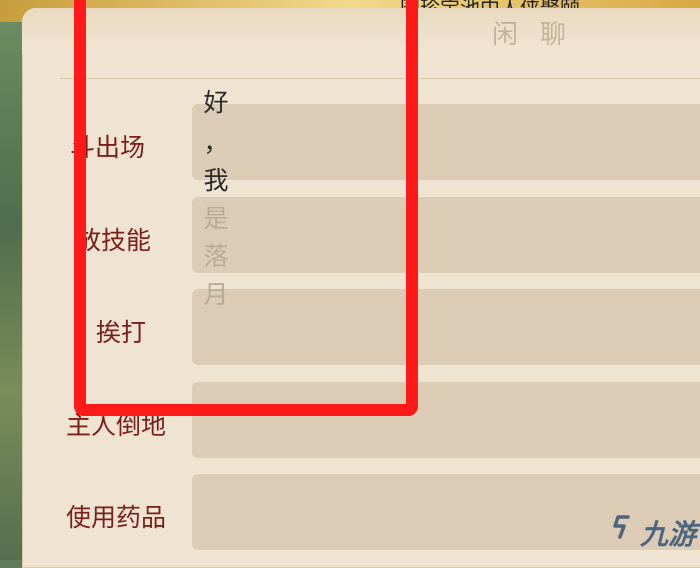 The width and height of the screenshot is (700, 568). What do you see at coordinates (668, 534) in the screenshot?
I see `watermark-text: 九游` at bounding box center [668, 534].